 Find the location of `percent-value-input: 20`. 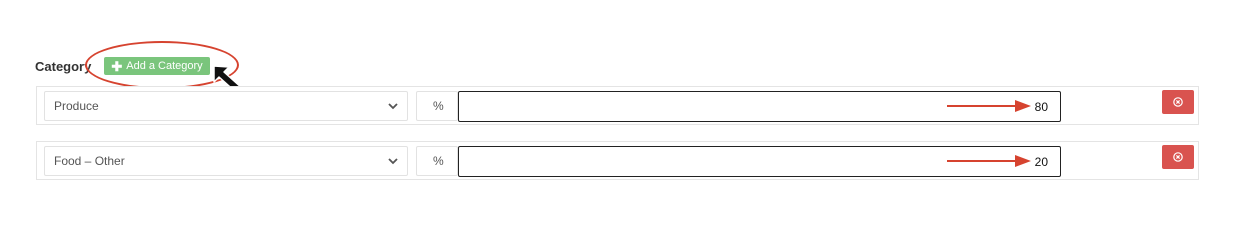

percent-value-input: 20 is located at coordinates (759, 161).